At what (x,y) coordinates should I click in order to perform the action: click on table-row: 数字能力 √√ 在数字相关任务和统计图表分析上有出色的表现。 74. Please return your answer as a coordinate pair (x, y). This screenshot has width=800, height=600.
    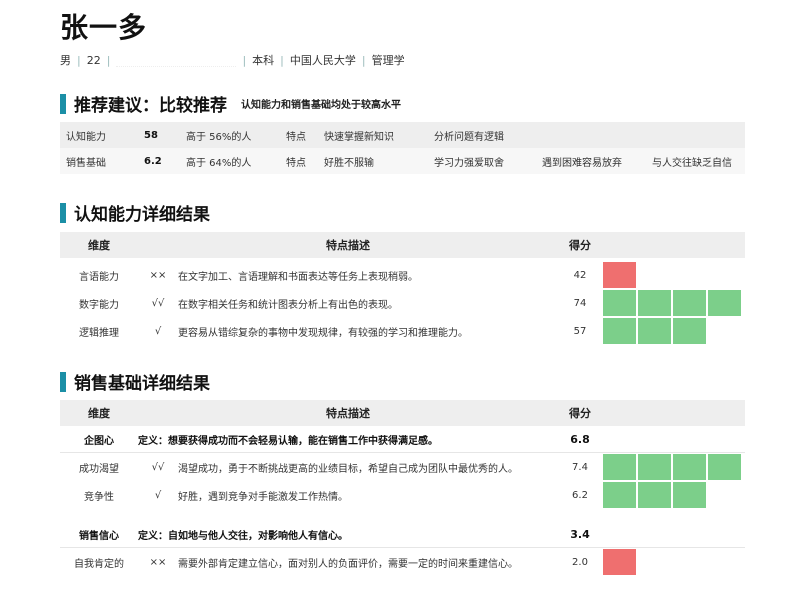
    Looking at the image, I should click on (402, 303).